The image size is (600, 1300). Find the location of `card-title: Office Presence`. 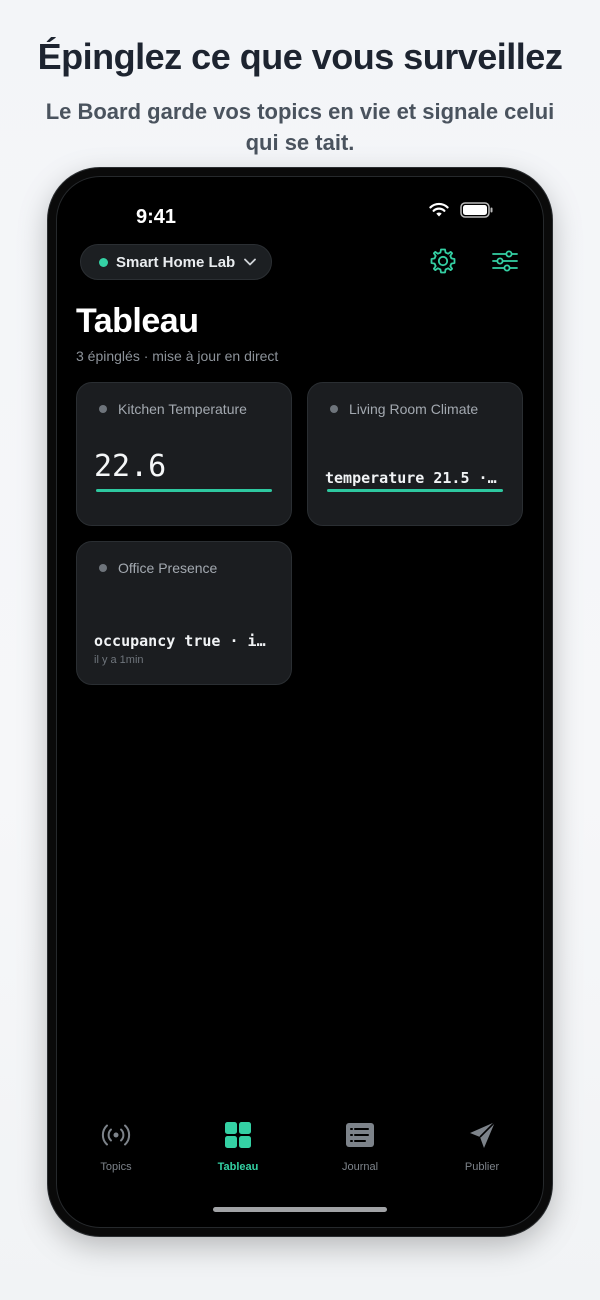

card-title: Office Presence is located at coordinates (158, 568).